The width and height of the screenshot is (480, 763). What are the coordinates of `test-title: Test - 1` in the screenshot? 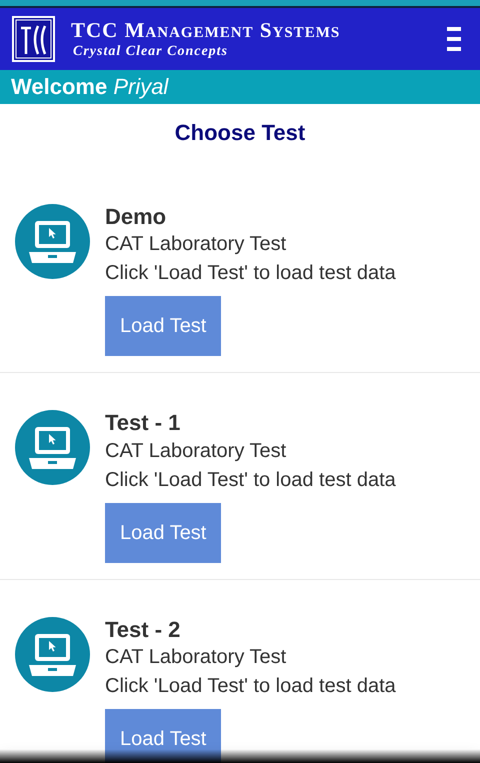 It's located at (143, 423).